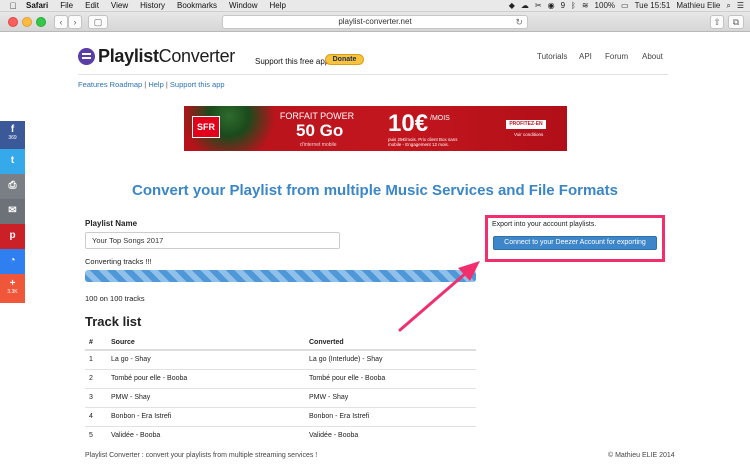 The image size is (750, 469). Describe the element at coordinates (12, 129) in the screenshot. I see `facebook-icon: f` at that location.